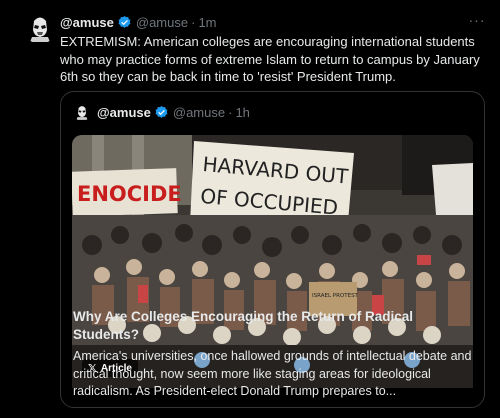  I want to click on quote-author-avatar, so click(82, 112).